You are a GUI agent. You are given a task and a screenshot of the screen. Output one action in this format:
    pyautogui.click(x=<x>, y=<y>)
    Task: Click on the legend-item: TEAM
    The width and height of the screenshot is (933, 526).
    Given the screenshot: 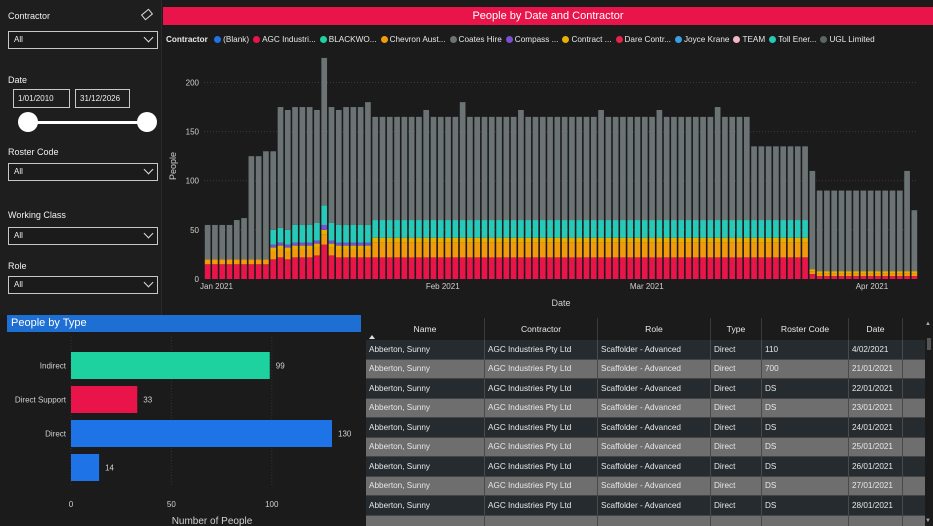 What is the action you would take?
    pyautogui.click(x=749, y=39)
    